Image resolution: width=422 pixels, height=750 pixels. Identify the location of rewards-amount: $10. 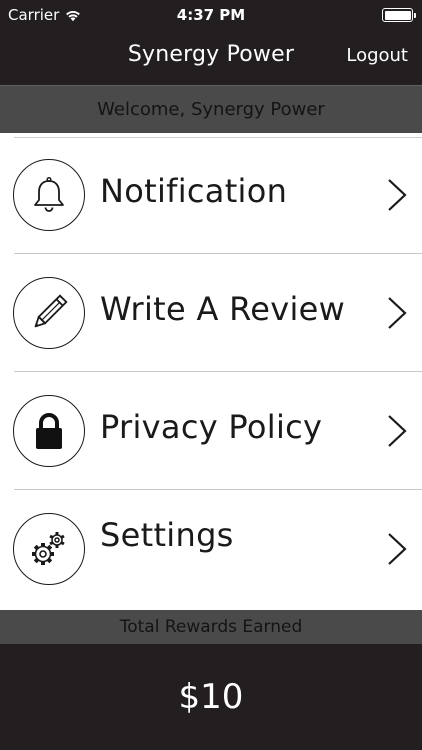
(211, 697).